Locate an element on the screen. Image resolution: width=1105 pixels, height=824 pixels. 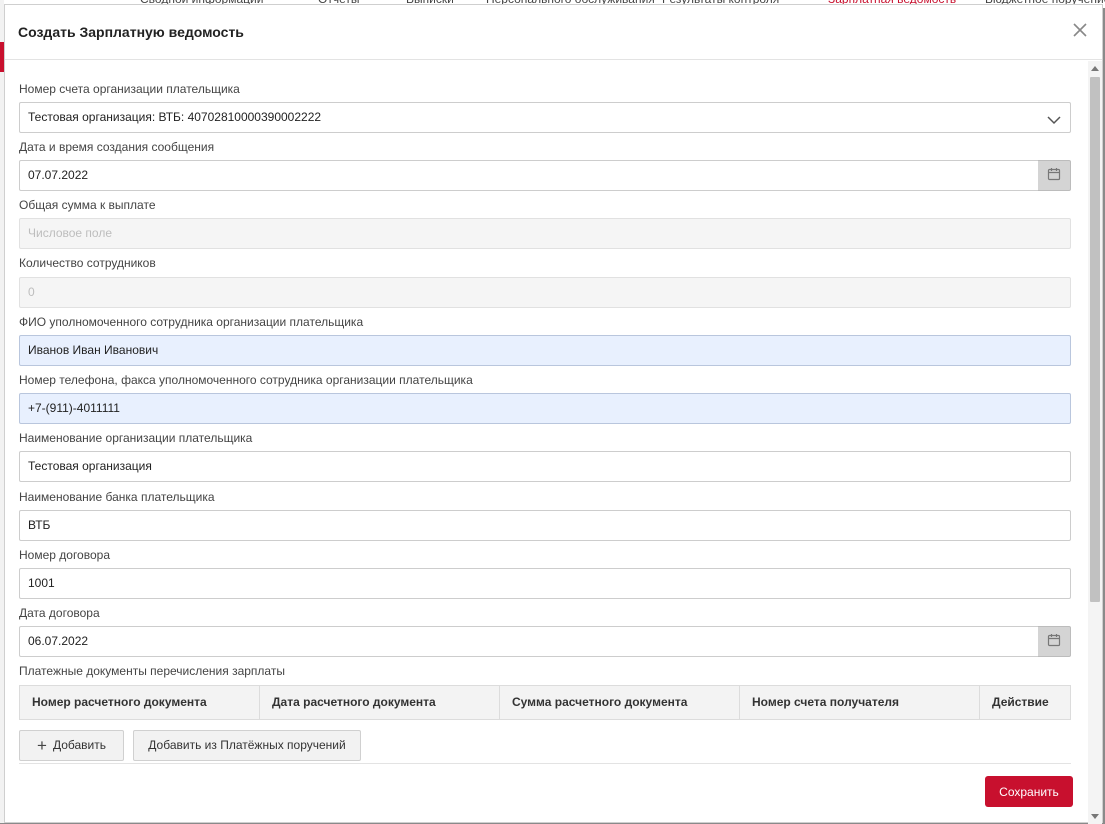
contract-number-input: 1001 is located at coordinates (545, 583).